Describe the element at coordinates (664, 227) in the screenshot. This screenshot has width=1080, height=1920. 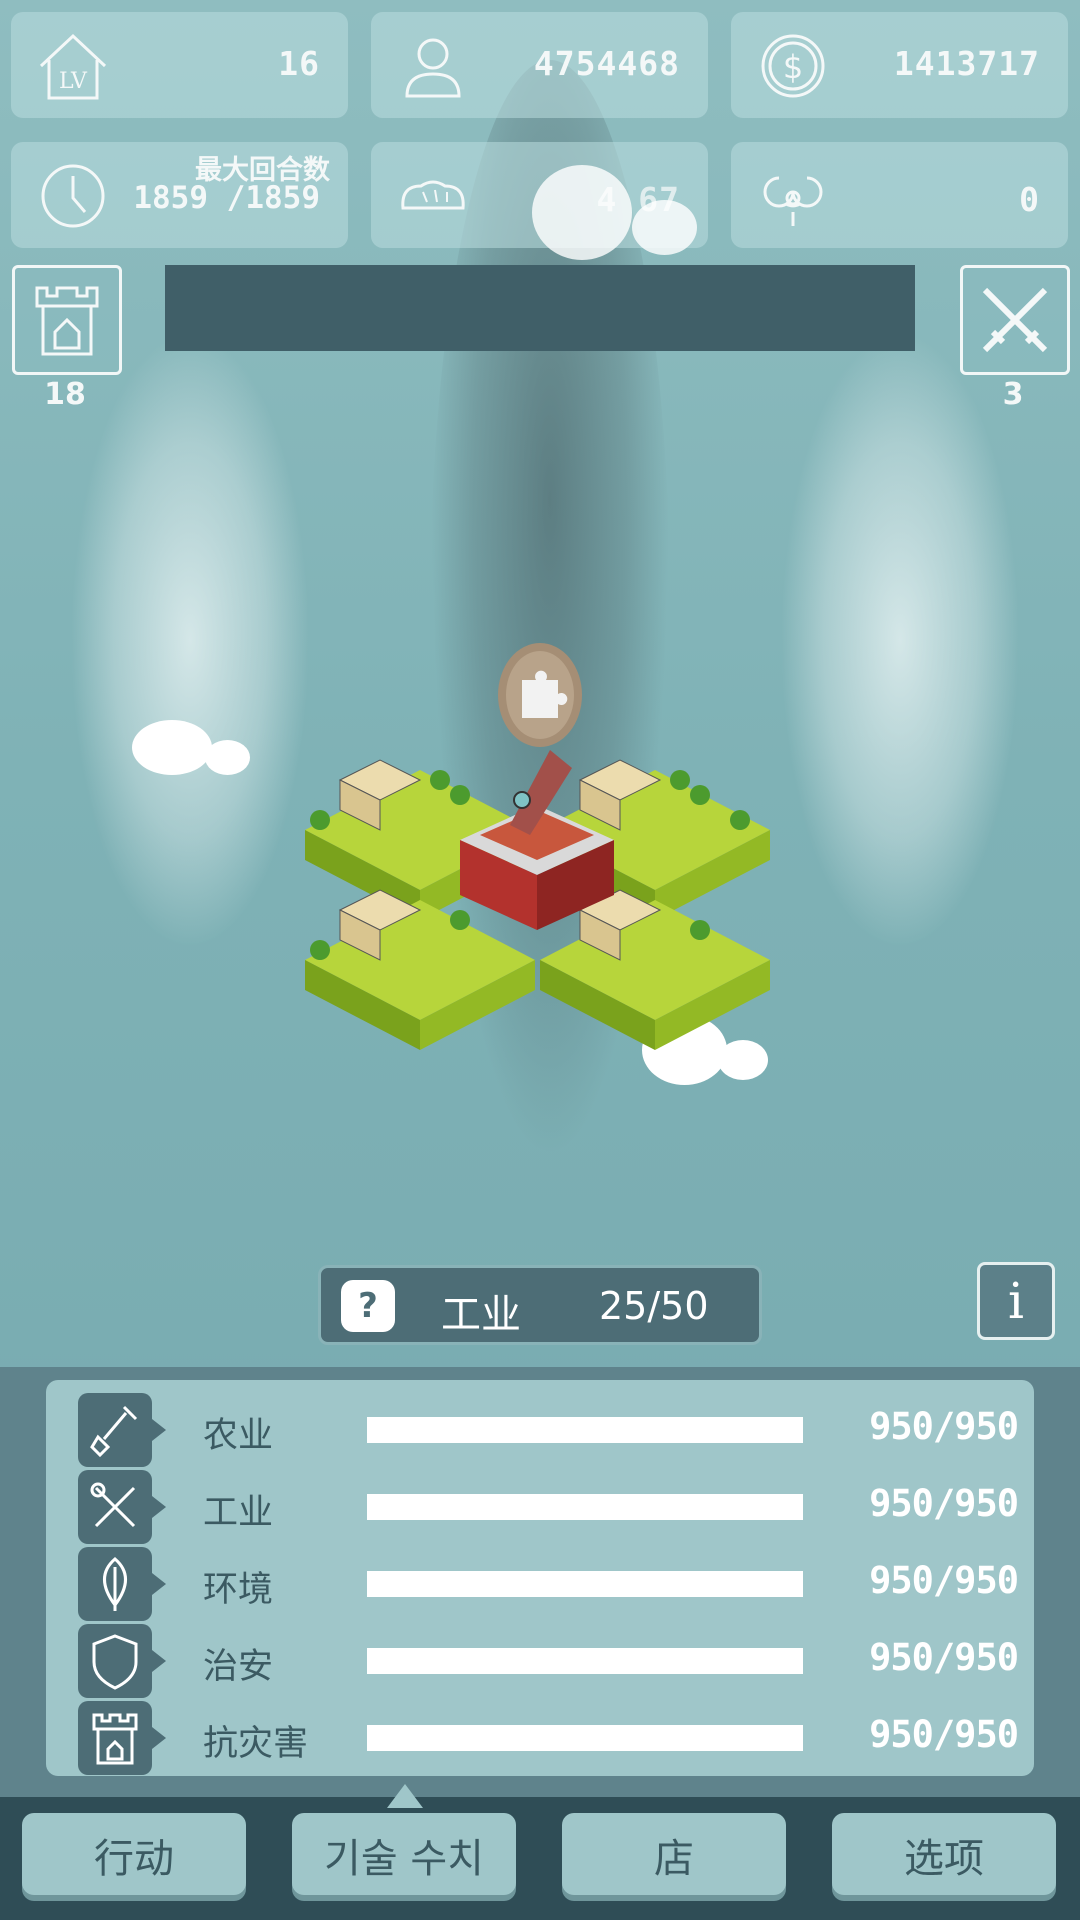
I see `cloud-top-small` at that location.